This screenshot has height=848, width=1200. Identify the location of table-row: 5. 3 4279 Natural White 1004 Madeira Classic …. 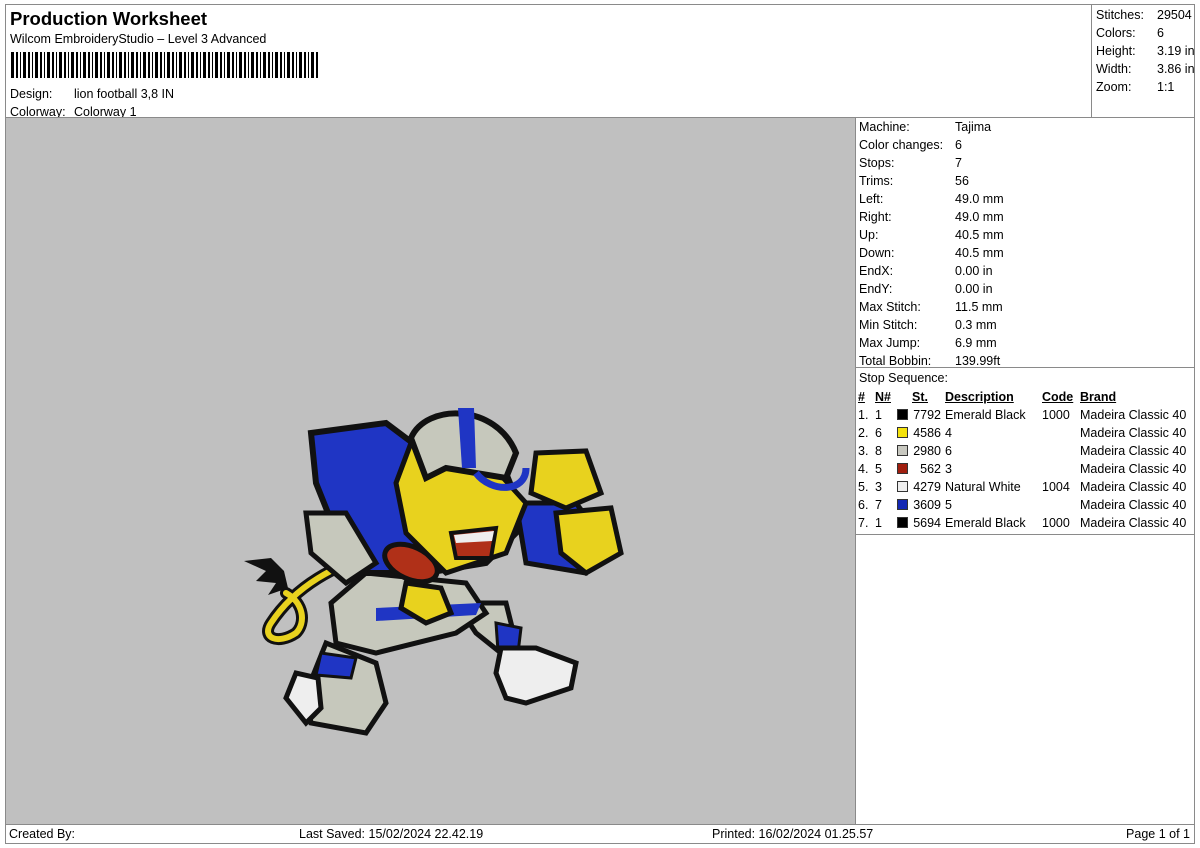
(1026, 487).